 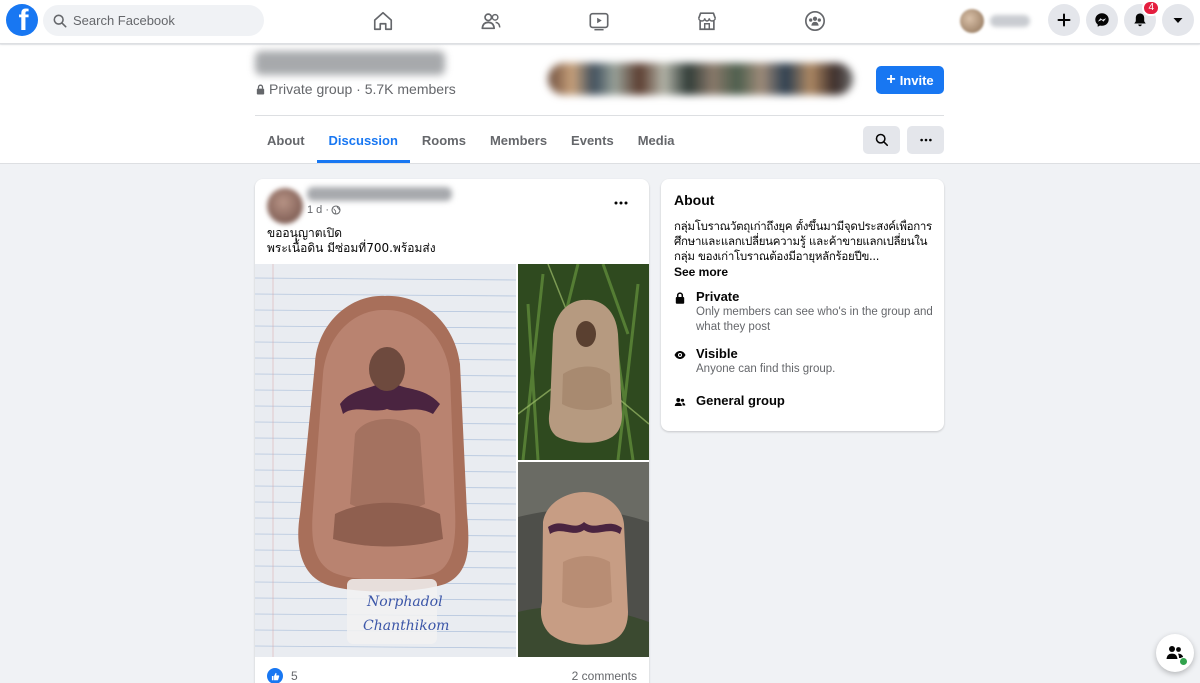 What do you see at coordinates (363, 140) in the screenshot?
I see `tab-discussion: Discussion` at bounding box center [363, 140].